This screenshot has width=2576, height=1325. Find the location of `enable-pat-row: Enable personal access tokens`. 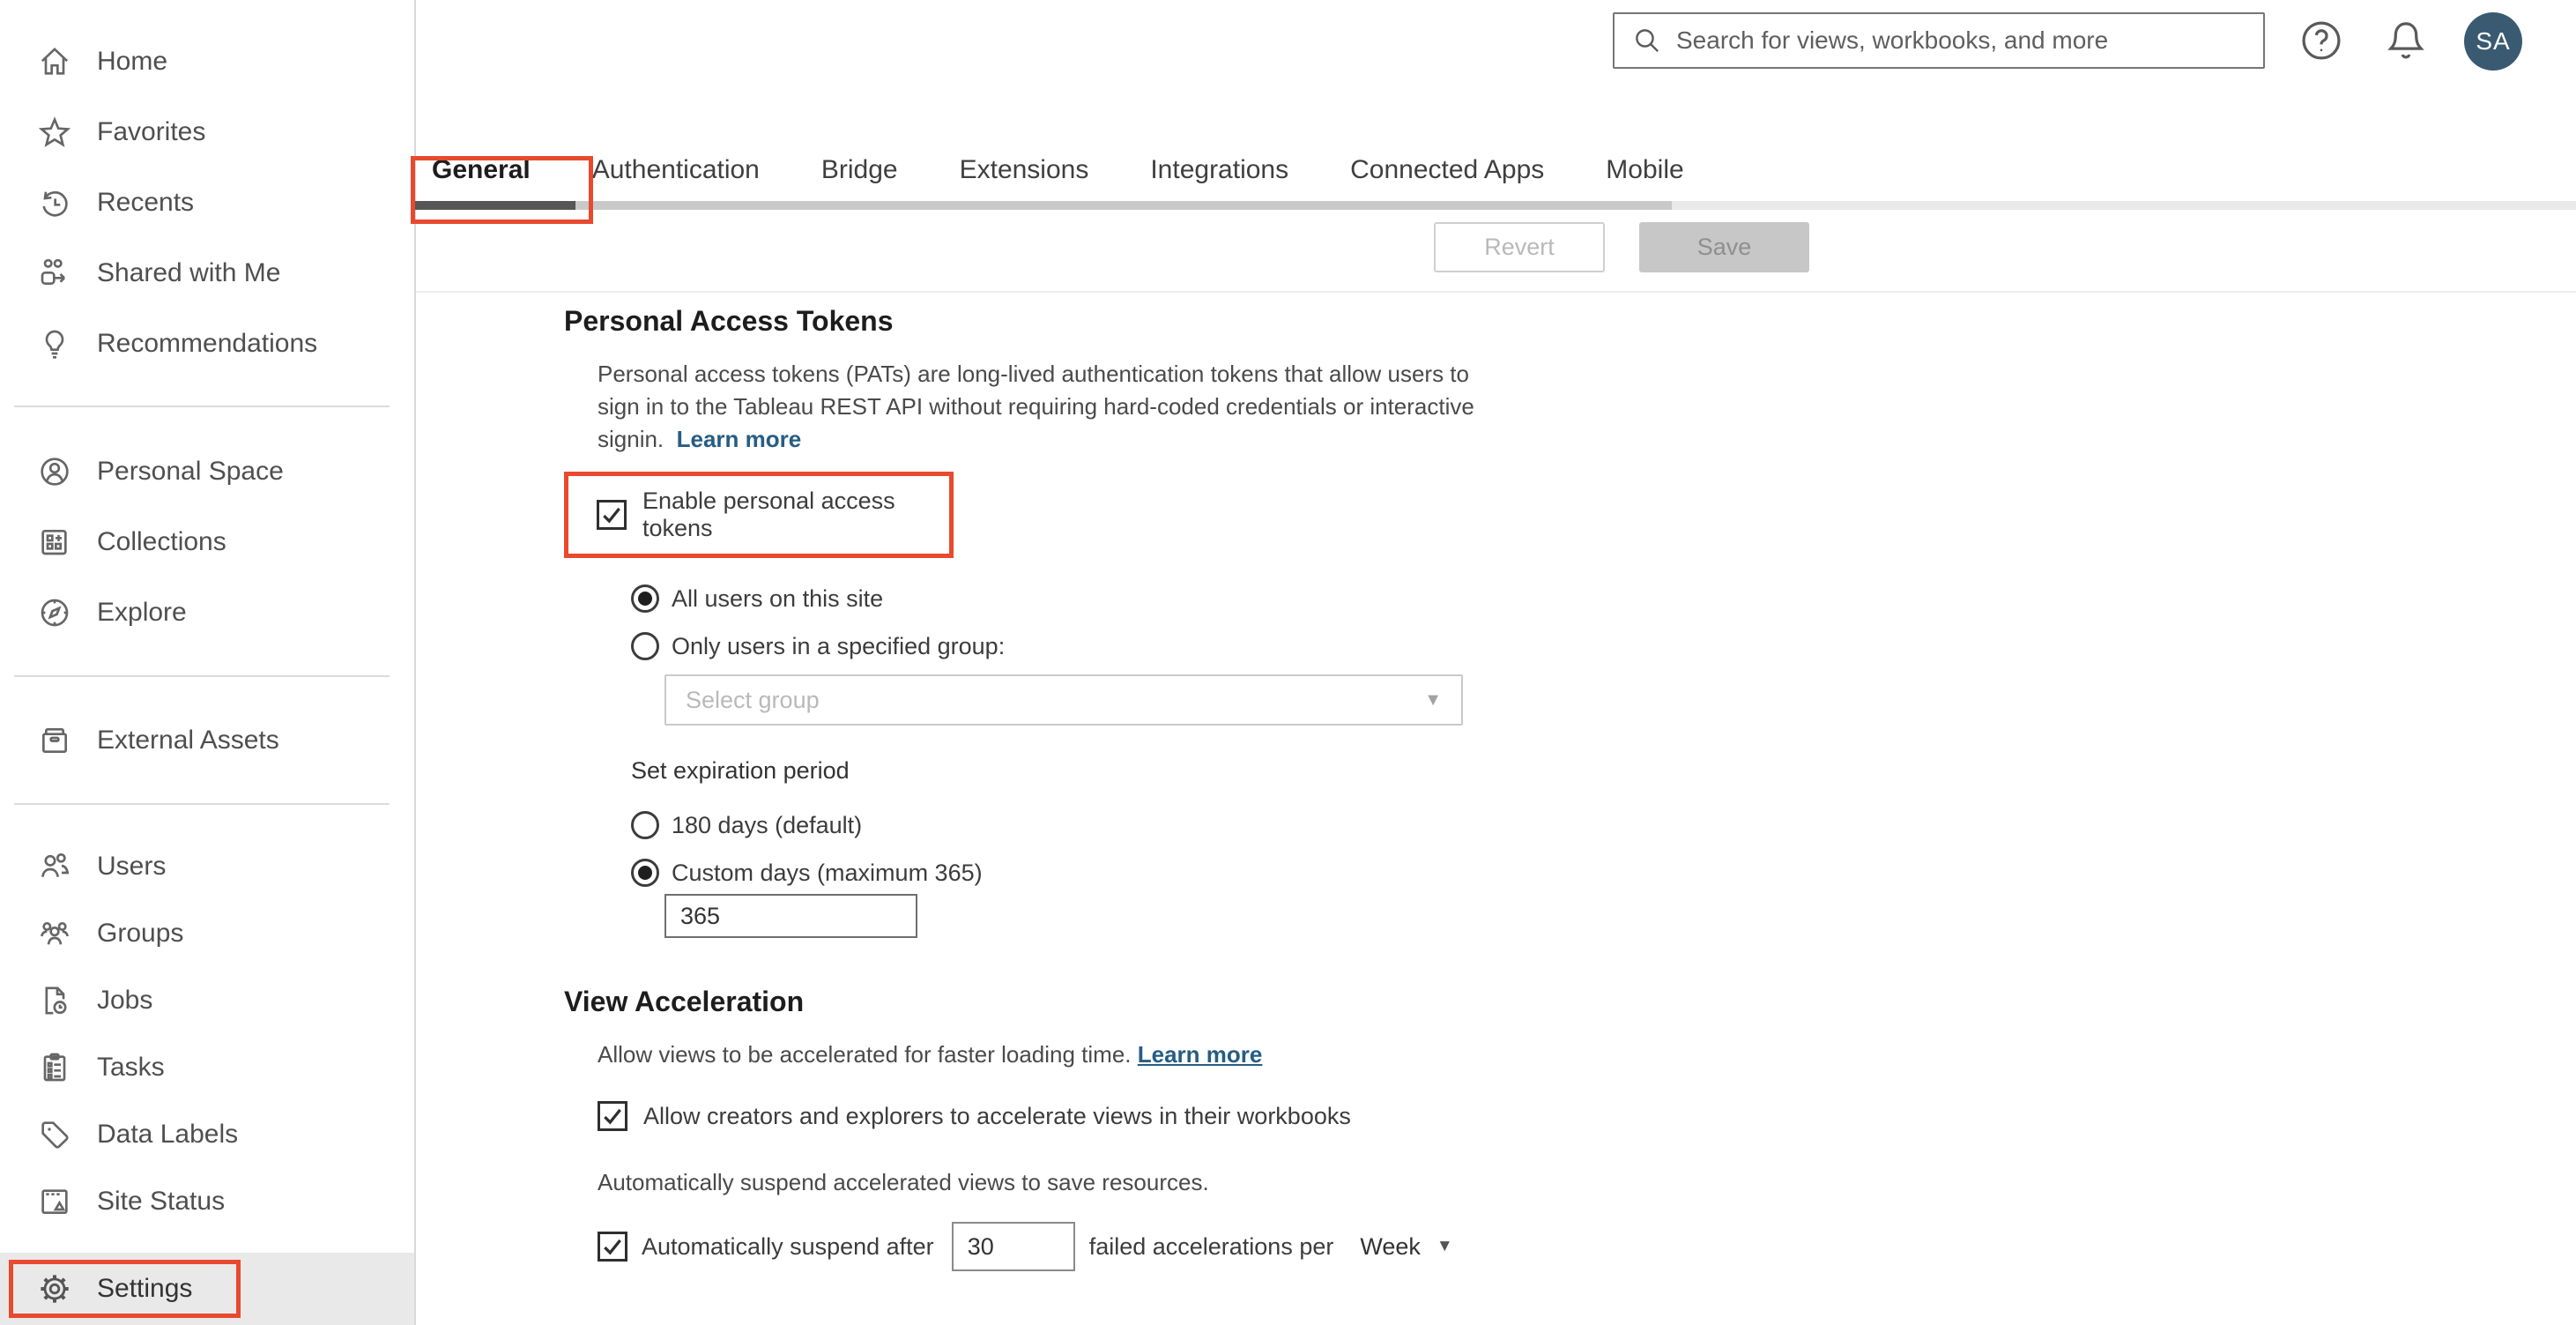

enable-pat-row: Enable personal access tokens is located at coordinates (768, 515).